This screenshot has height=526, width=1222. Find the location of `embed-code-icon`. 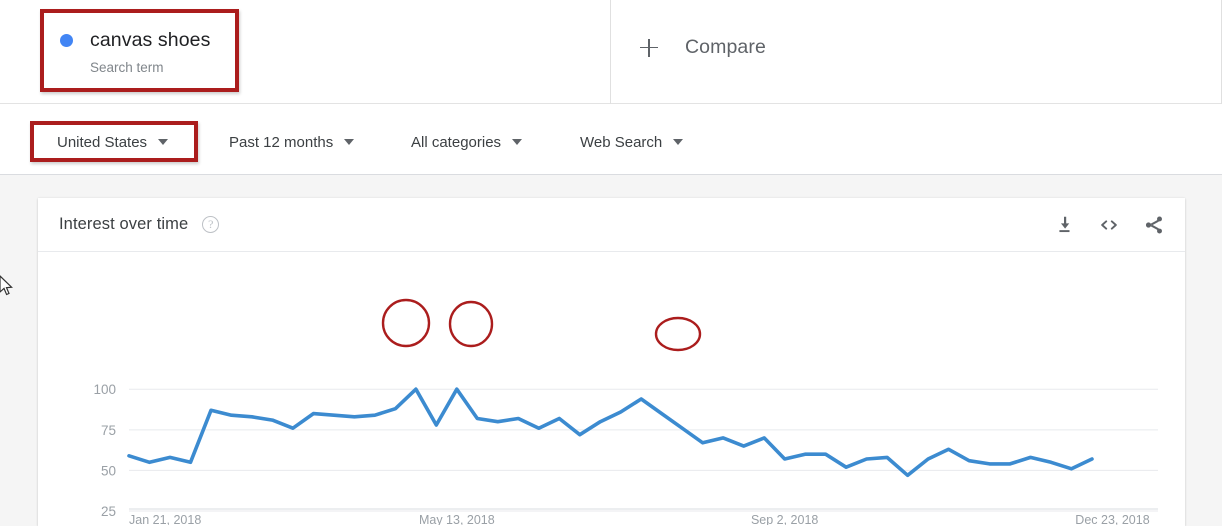

embed-code-icon is located at coordinates (1109, 225).